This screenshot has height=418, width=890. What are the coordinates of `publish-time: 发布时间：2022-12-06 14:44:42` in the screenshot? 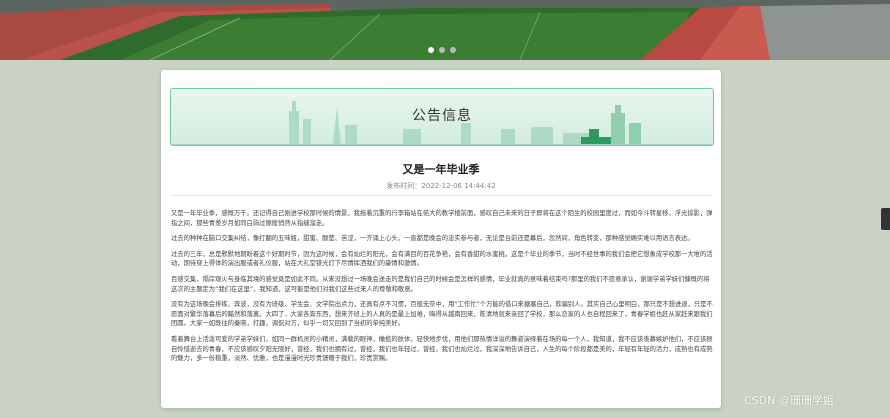 It's located at (441, 186).